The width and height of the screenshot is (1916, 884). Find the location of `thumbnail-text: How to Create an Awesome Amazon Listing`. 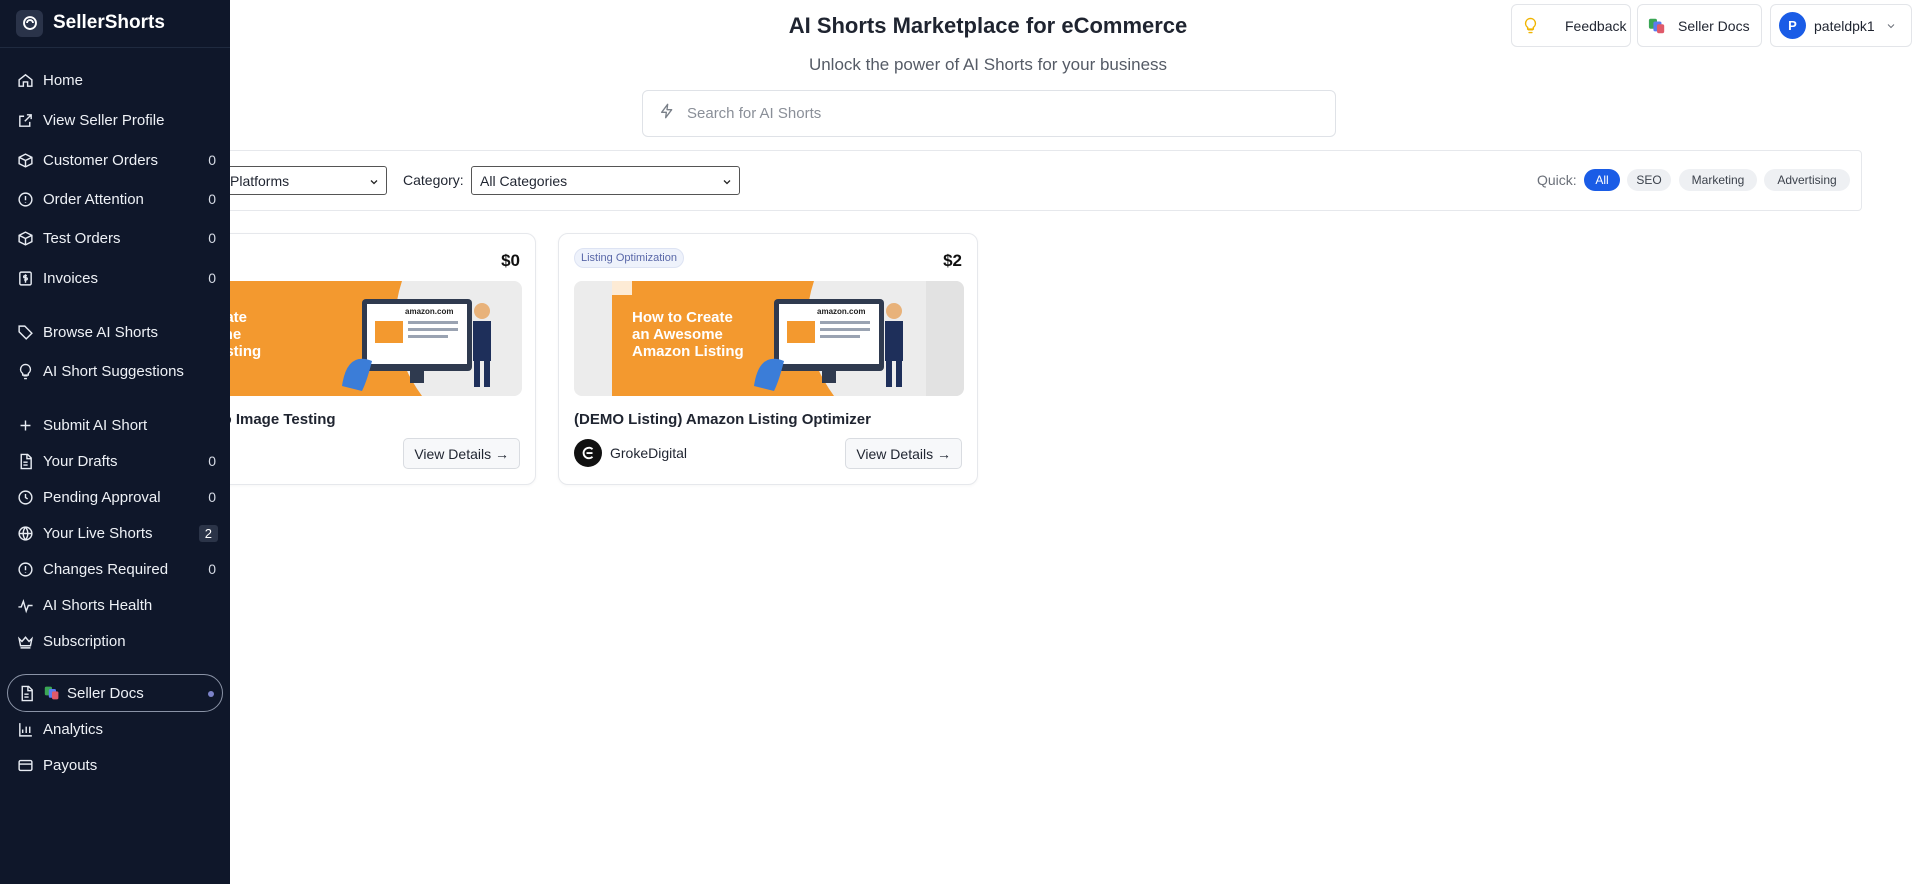

thumbnail-text: How to Create an Awesome Amazon Listing is located at coordinates (688, 334).